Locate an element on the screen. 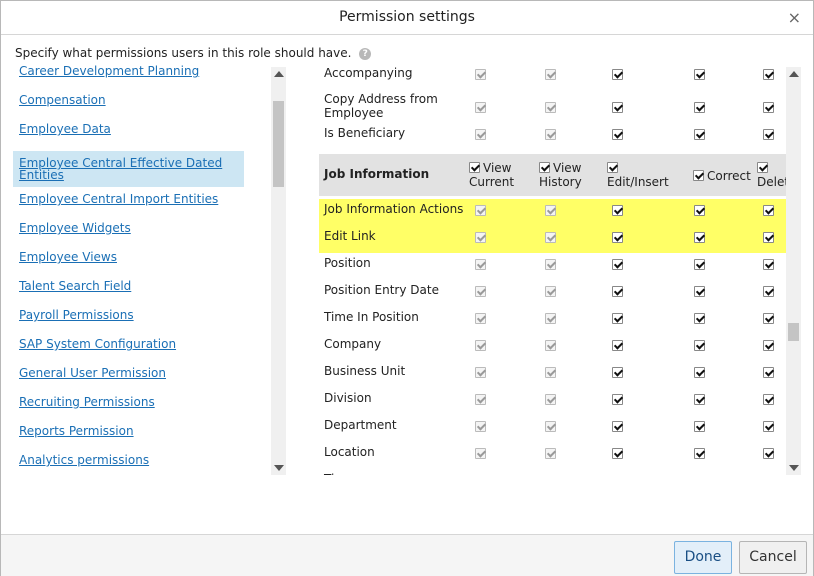 The image size is (814, 576). close-icon: × is located at coordinates (794, 18).